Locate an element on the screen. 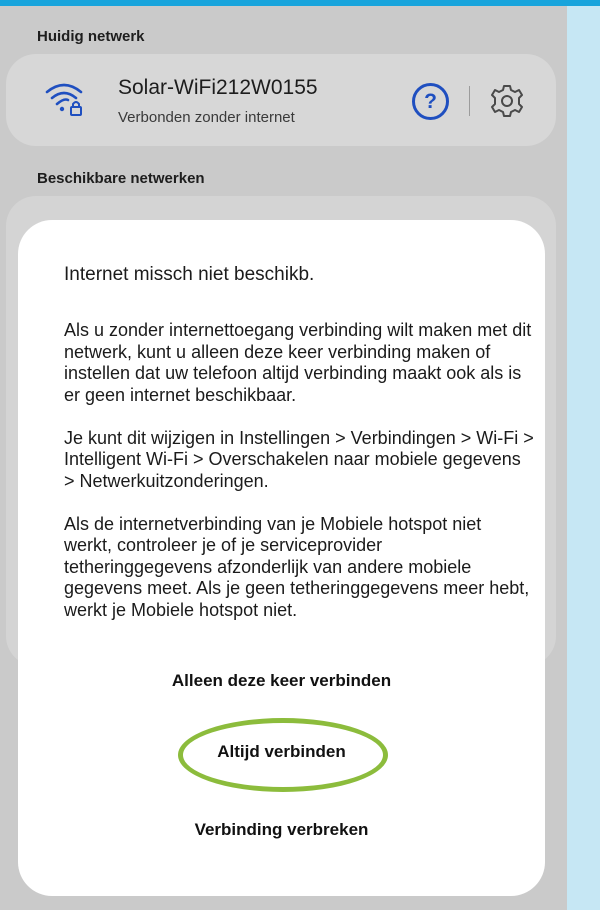 This screenshot has height=910, width=600. divider is located at coordinates (469, 101).